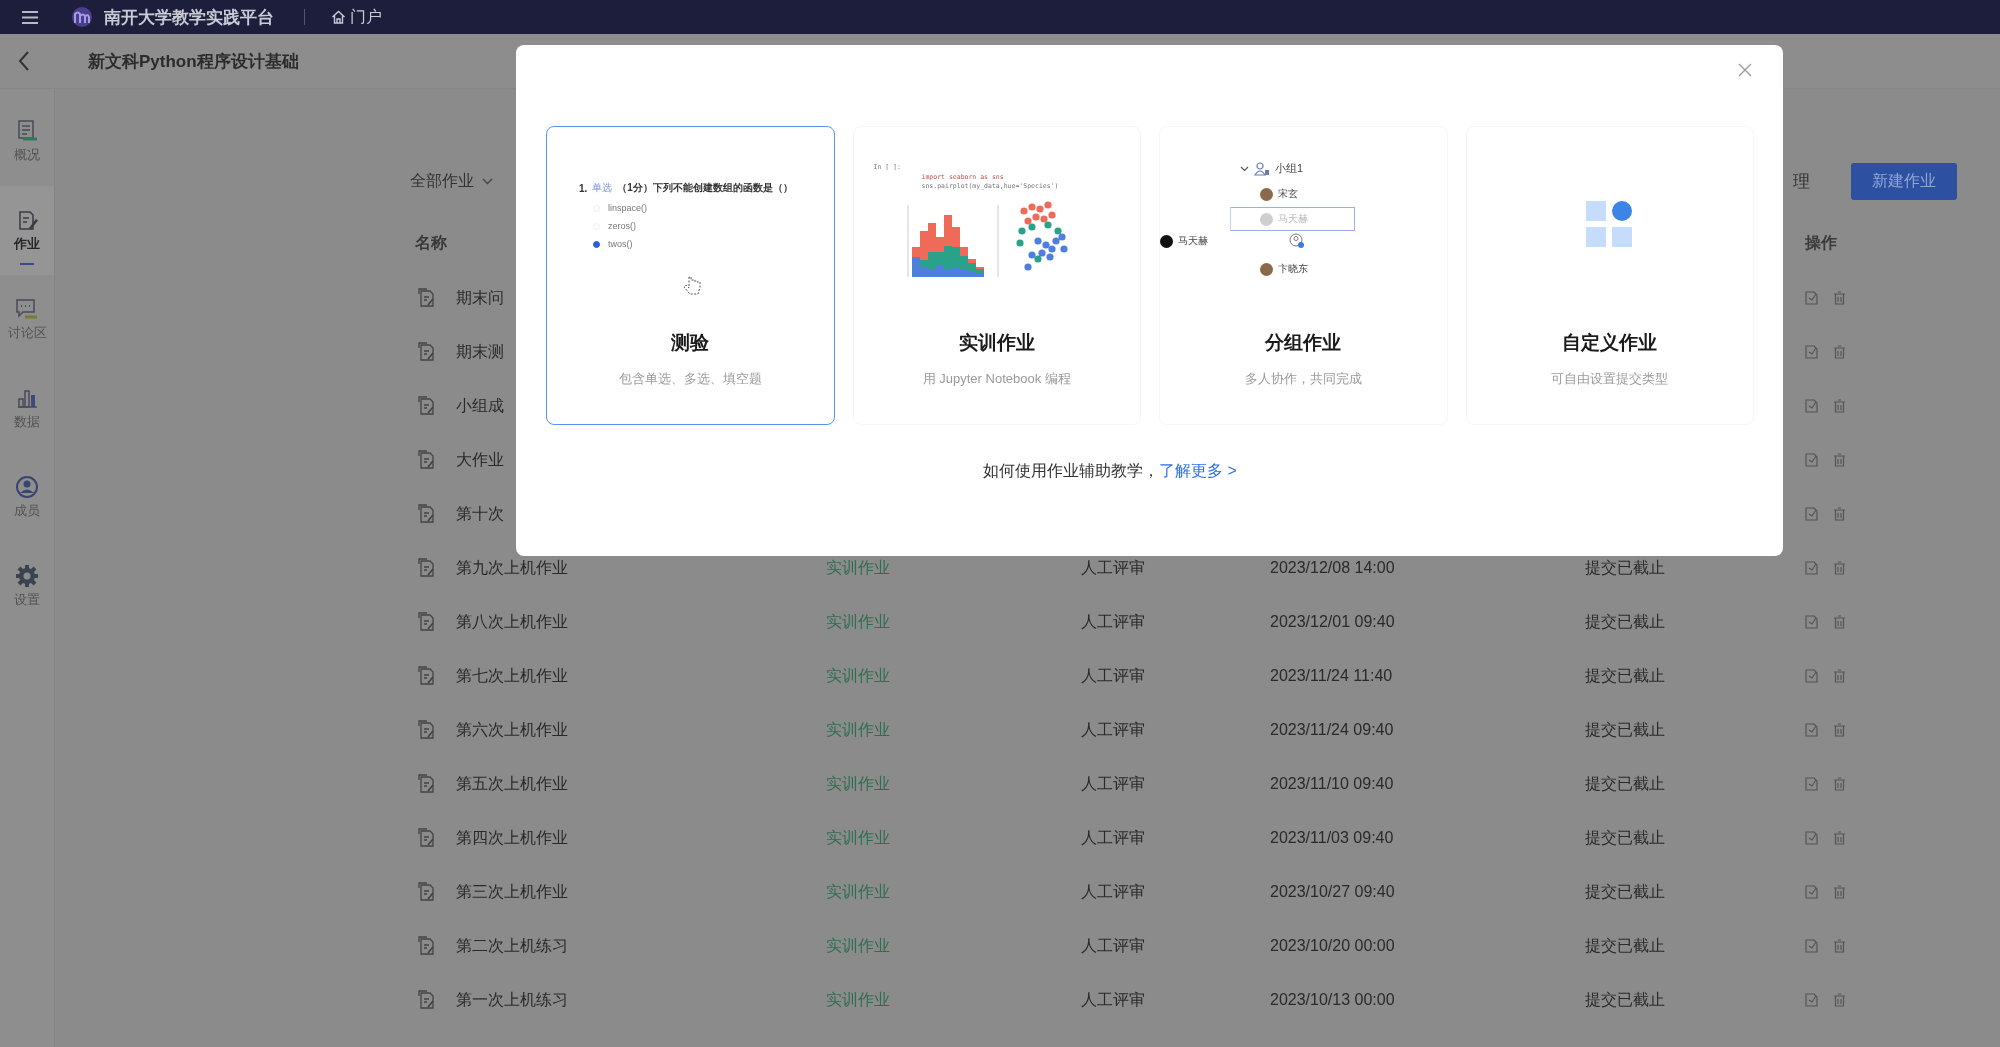  What do you see at coordinates (27, 408) in the screenshot?
I see `sidebar-item: 数据` at bounding box center [27, 408].